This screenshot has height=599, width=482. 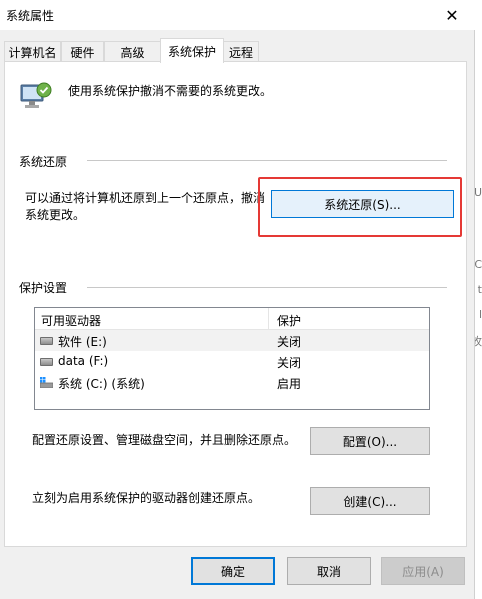 What do you see at coordinates (329, 571) in the screenshot?
I see `cancel-button: 取消` at bounding box center [329, 571].